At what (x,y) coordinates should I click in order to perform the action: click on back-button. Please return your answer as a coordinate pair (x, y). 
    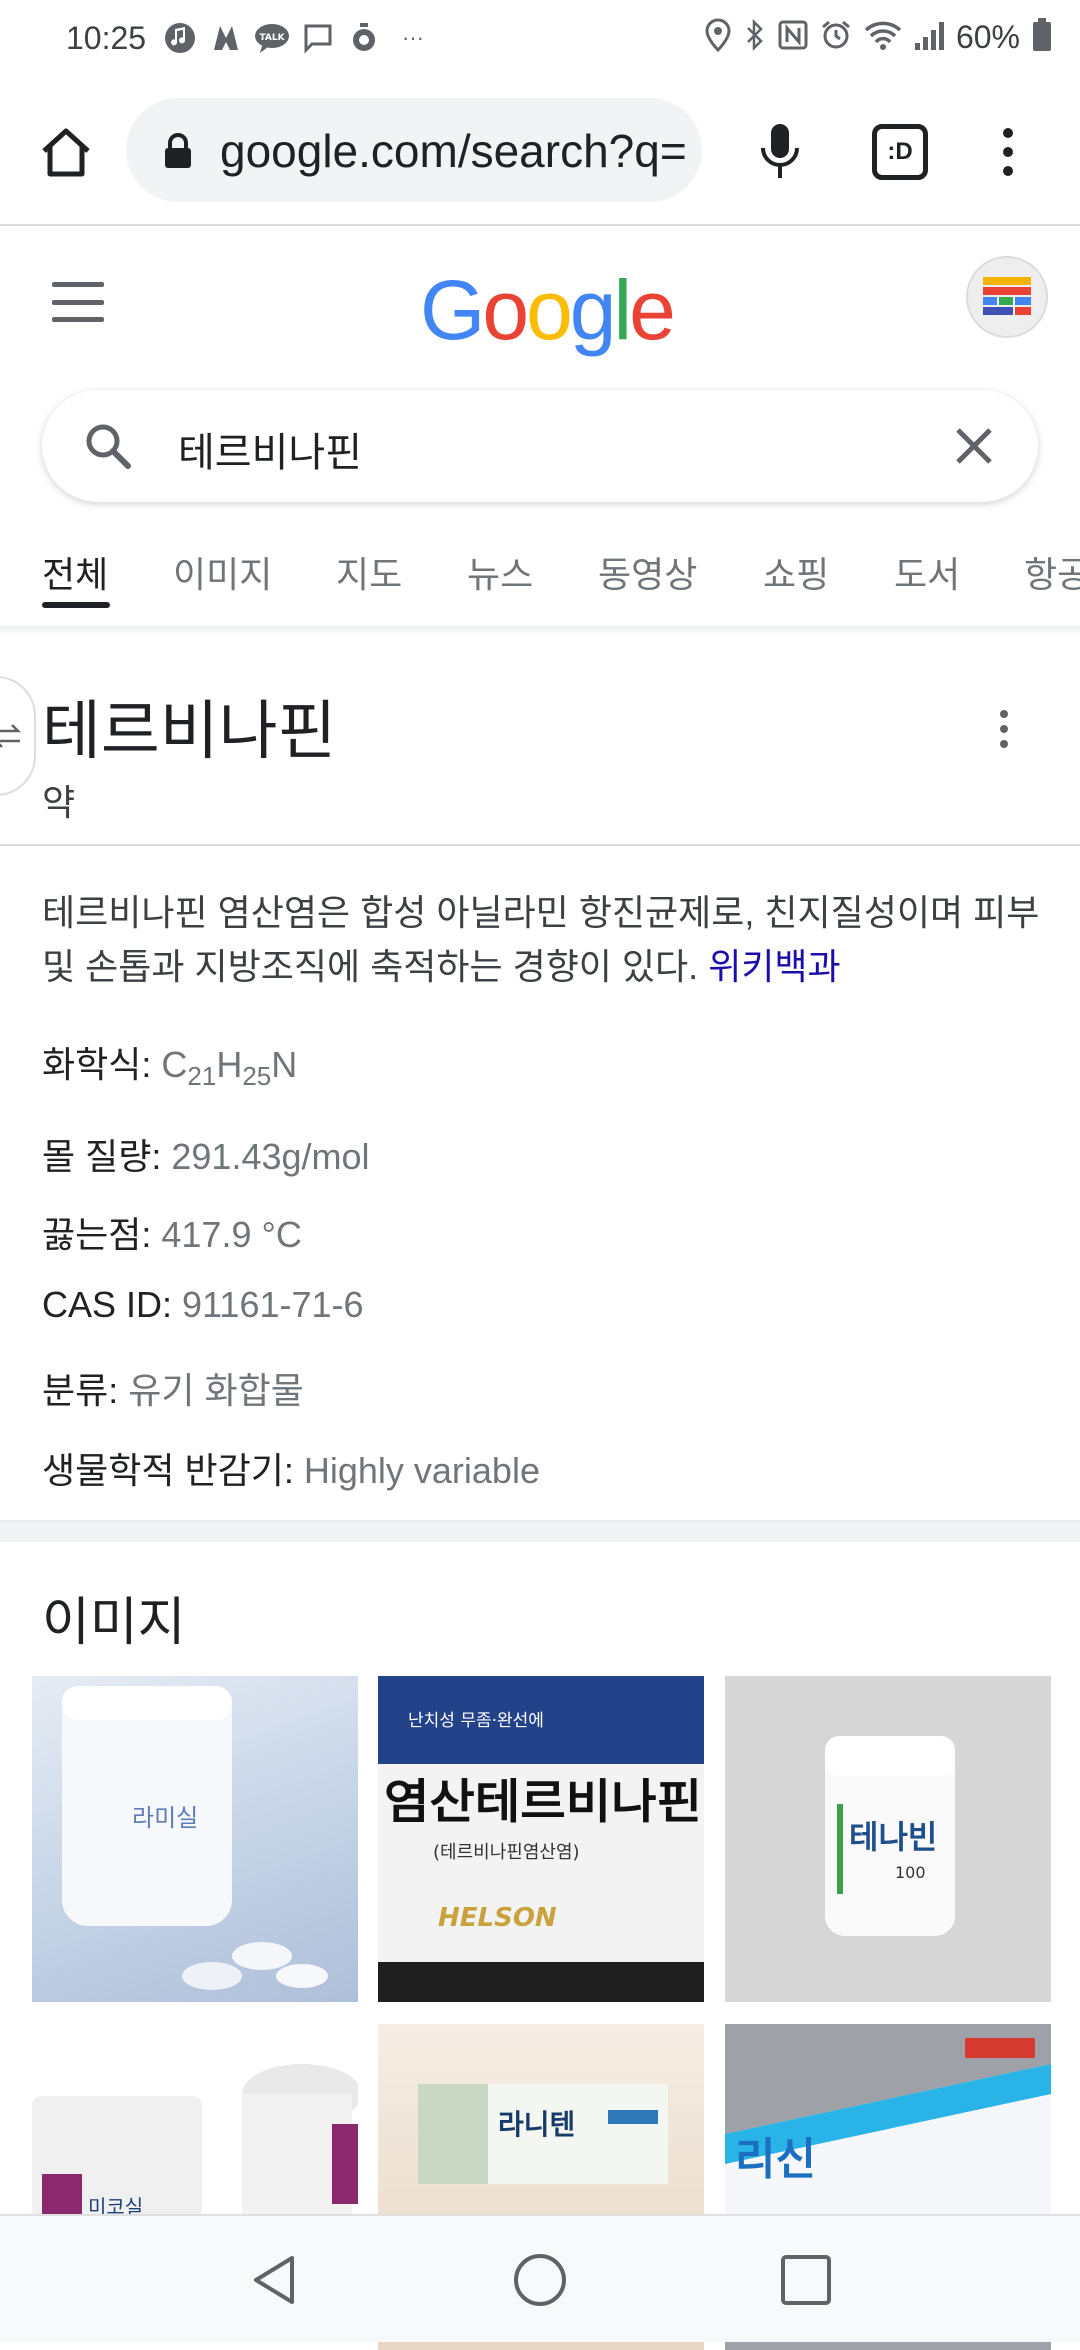
    Looking at the image, I should click on (276, 2280).